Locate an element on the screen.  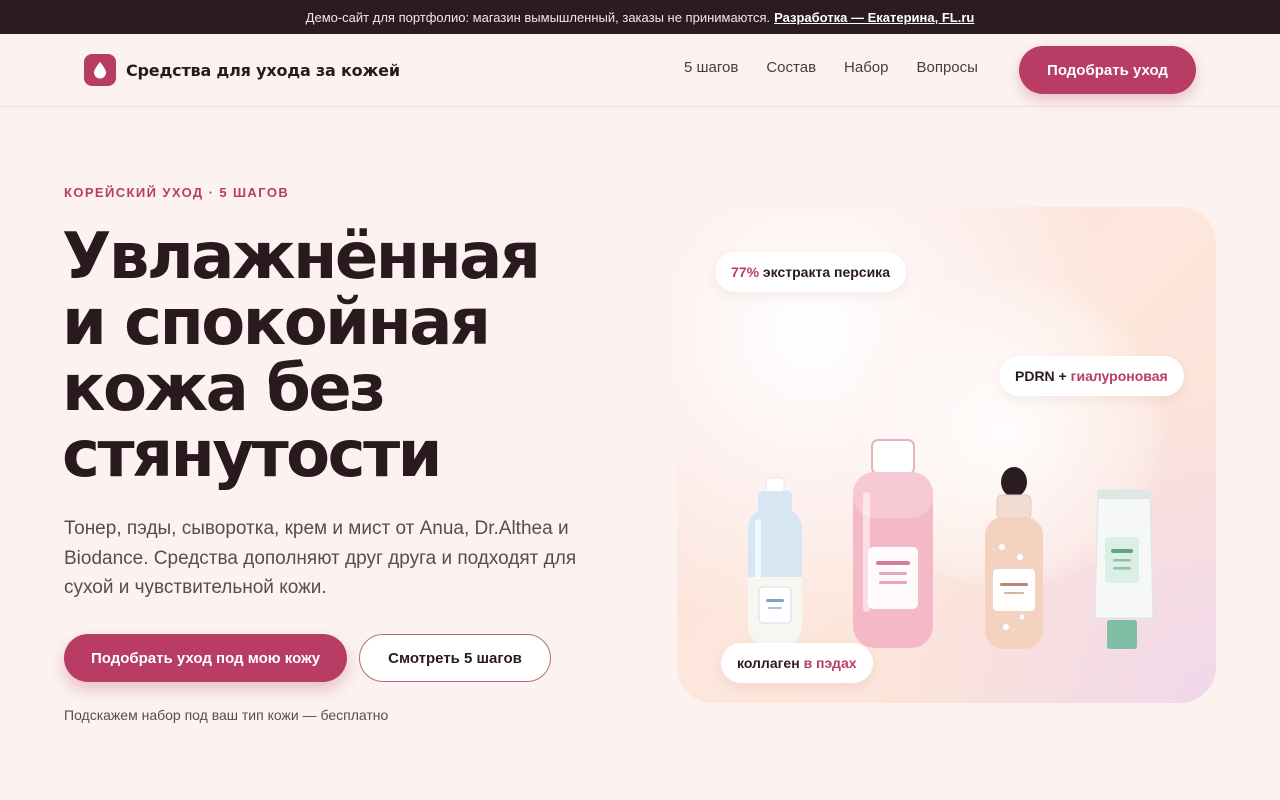
main-nav: 5 шагов Состав Набор Вопросы is located at coordinates (831, 67).